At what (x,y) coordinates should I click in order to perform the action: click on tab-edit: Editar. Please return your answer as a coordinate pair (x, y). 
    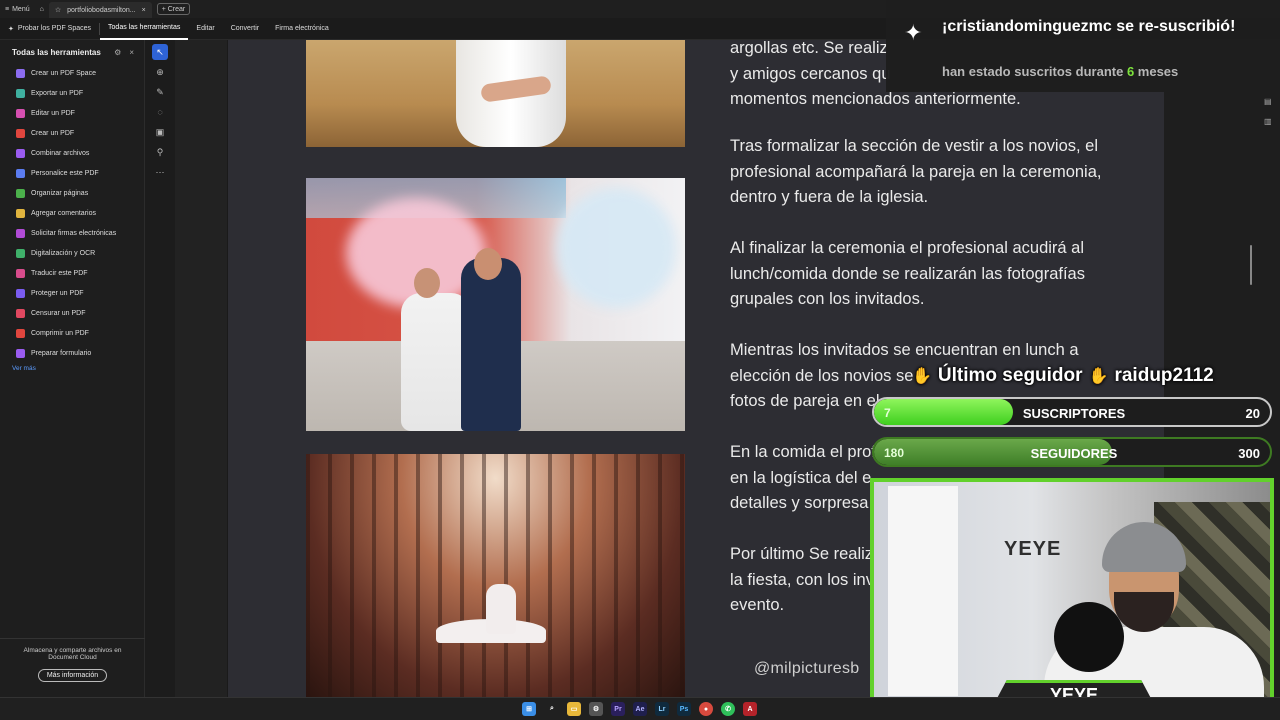
    Looking at the image, I should click on (205, 29).